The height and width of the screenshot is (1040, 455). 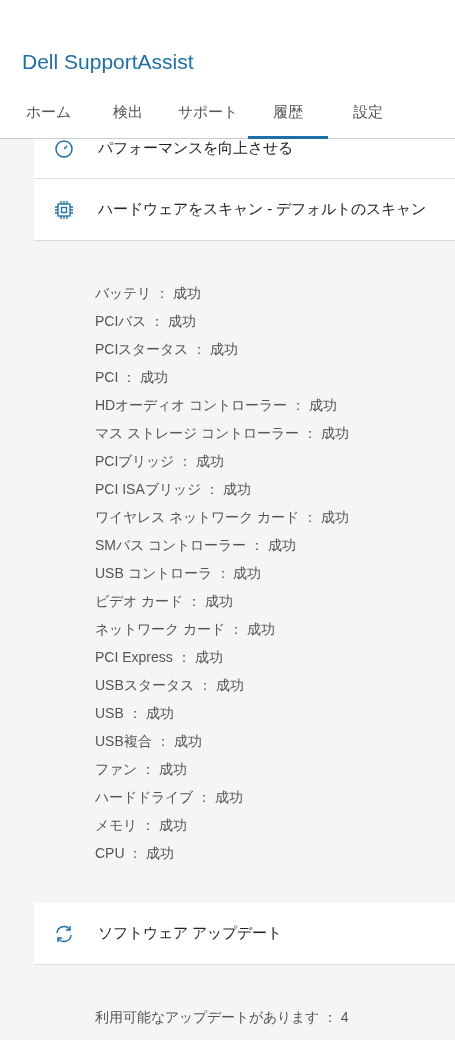 I want to click on result-line: ネットワーク カード ： 成功, so click(x=185, y=629).